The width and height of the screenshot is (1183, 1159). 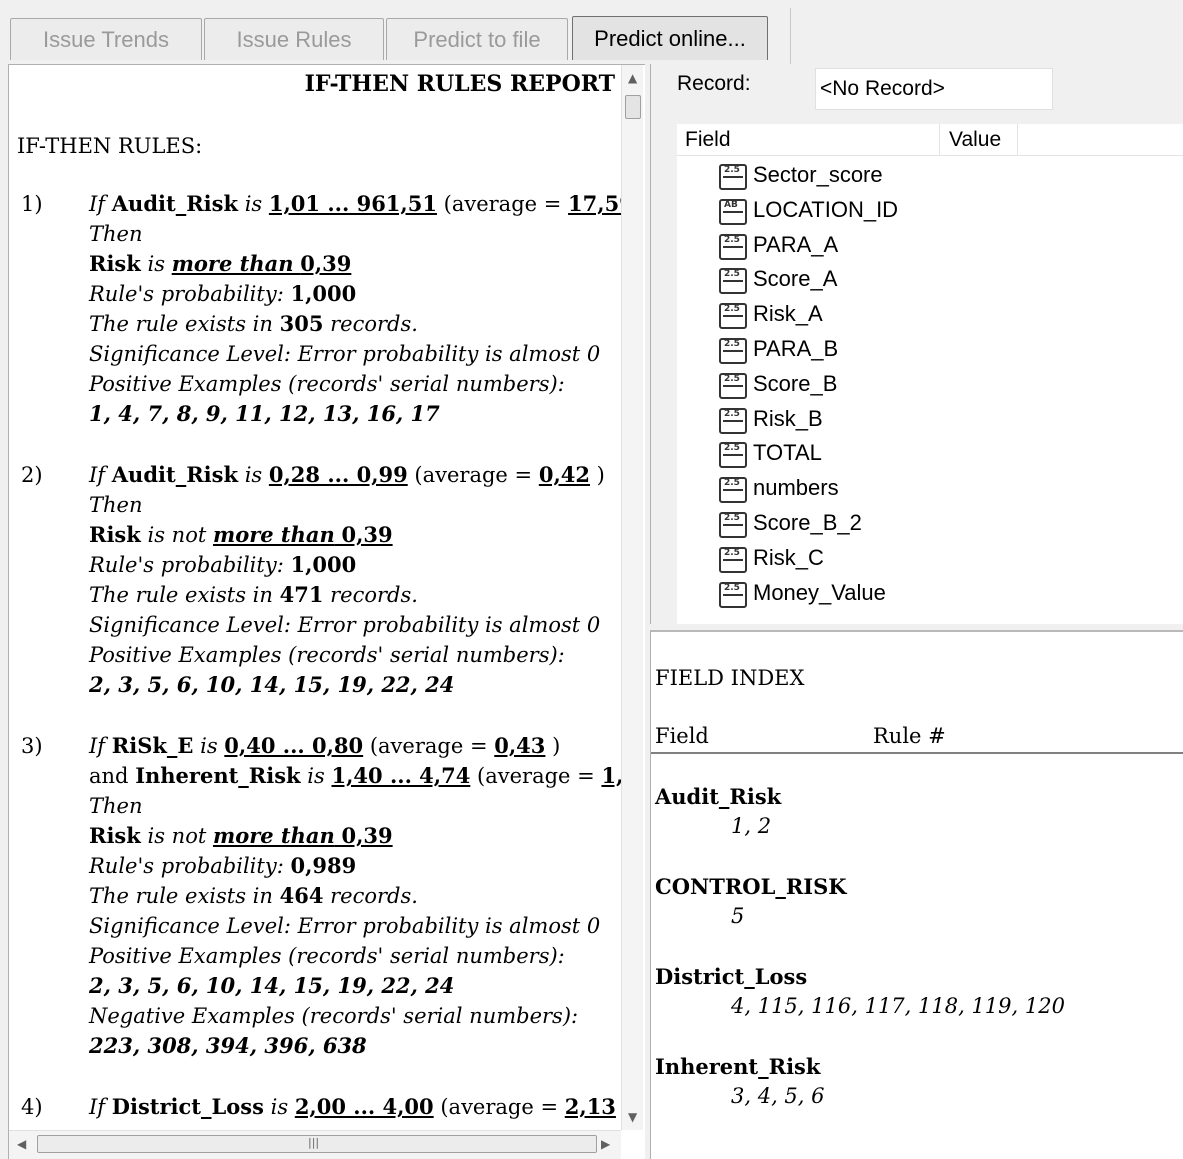 What do you see at coordinates (930, 597) in the screenshot?
I see `field-row: 2.5 Money_Value` at bounding box center [930, 597].